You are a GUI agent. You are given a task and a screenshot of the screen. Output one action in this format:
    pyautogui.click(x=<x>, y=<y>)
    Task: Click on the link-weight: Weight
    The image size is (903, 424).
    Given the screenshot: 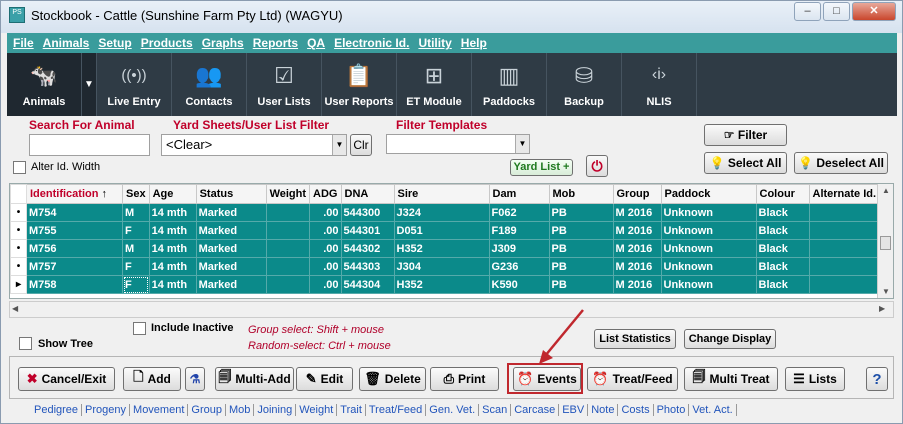 What is the action you would take?
    pyautogui.click(x=317, y=410)
    